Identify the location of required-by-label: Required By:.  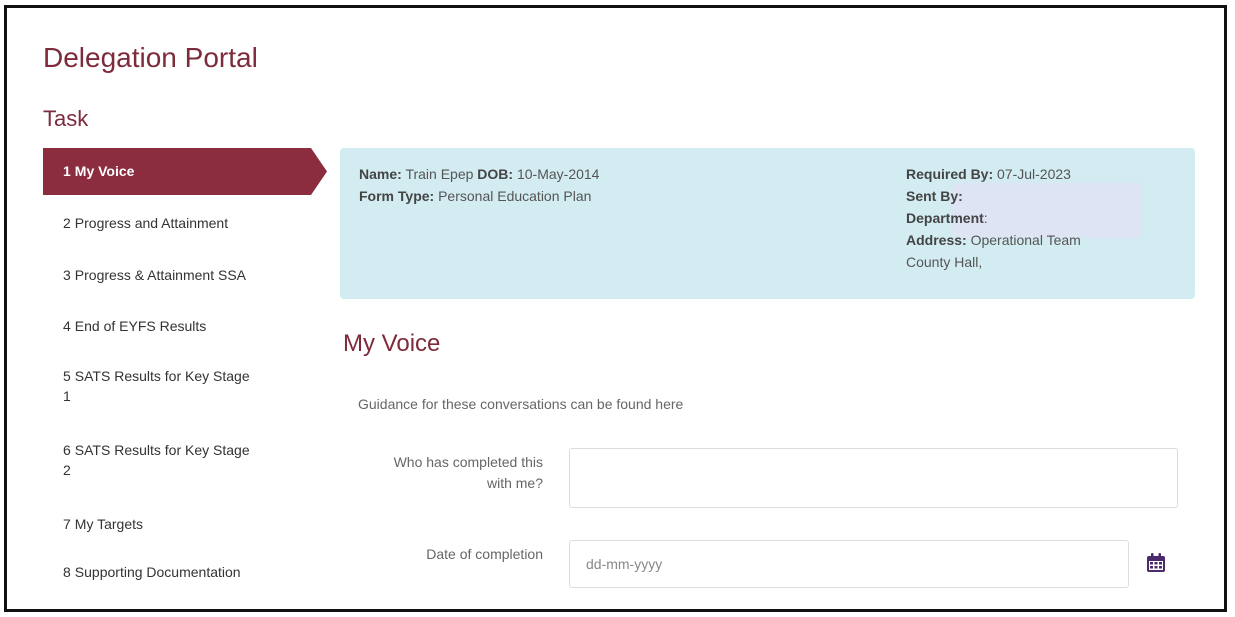
(950, 174).